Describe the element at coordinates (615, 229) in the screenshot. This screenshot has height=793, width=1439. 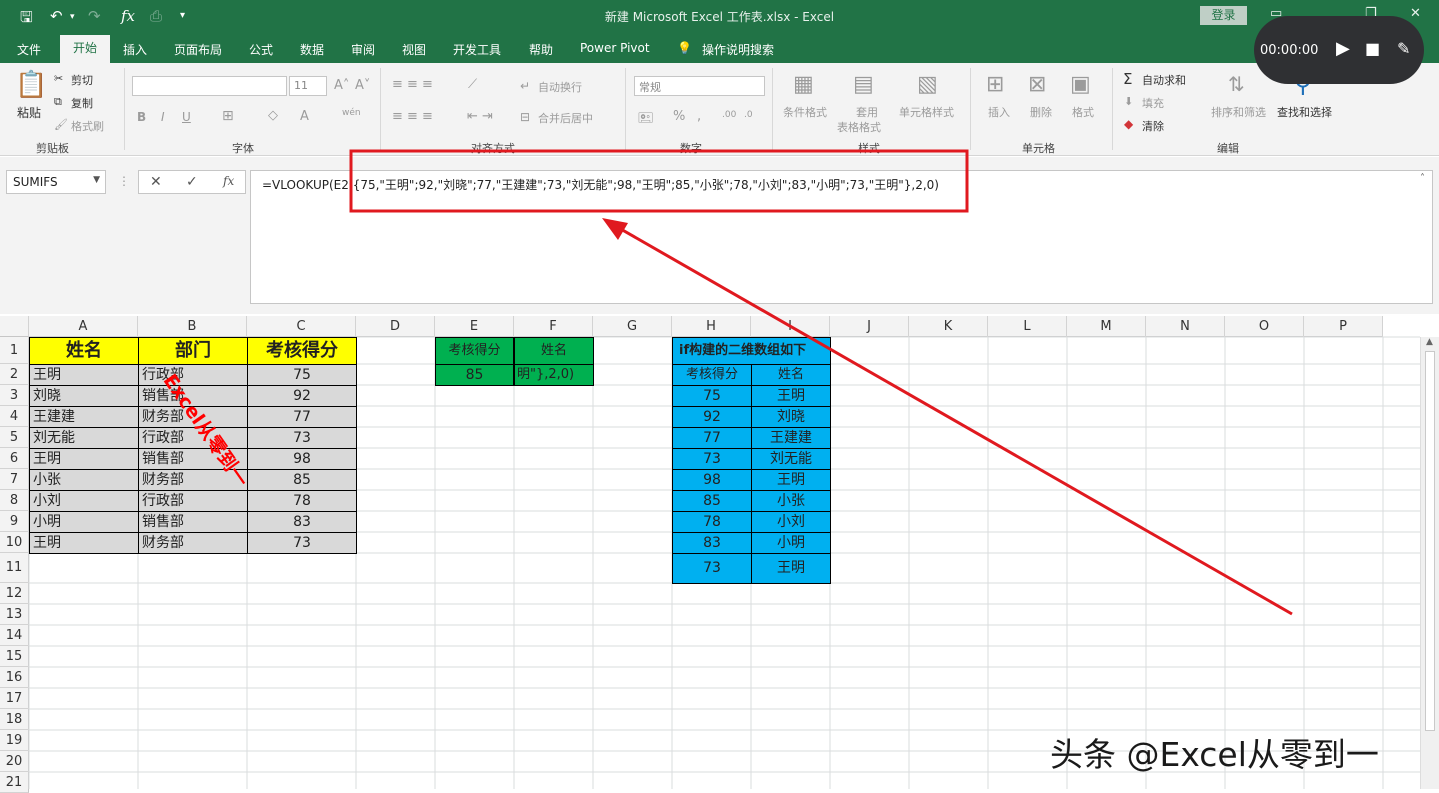
I see `annotation-arrowhead` at that location.